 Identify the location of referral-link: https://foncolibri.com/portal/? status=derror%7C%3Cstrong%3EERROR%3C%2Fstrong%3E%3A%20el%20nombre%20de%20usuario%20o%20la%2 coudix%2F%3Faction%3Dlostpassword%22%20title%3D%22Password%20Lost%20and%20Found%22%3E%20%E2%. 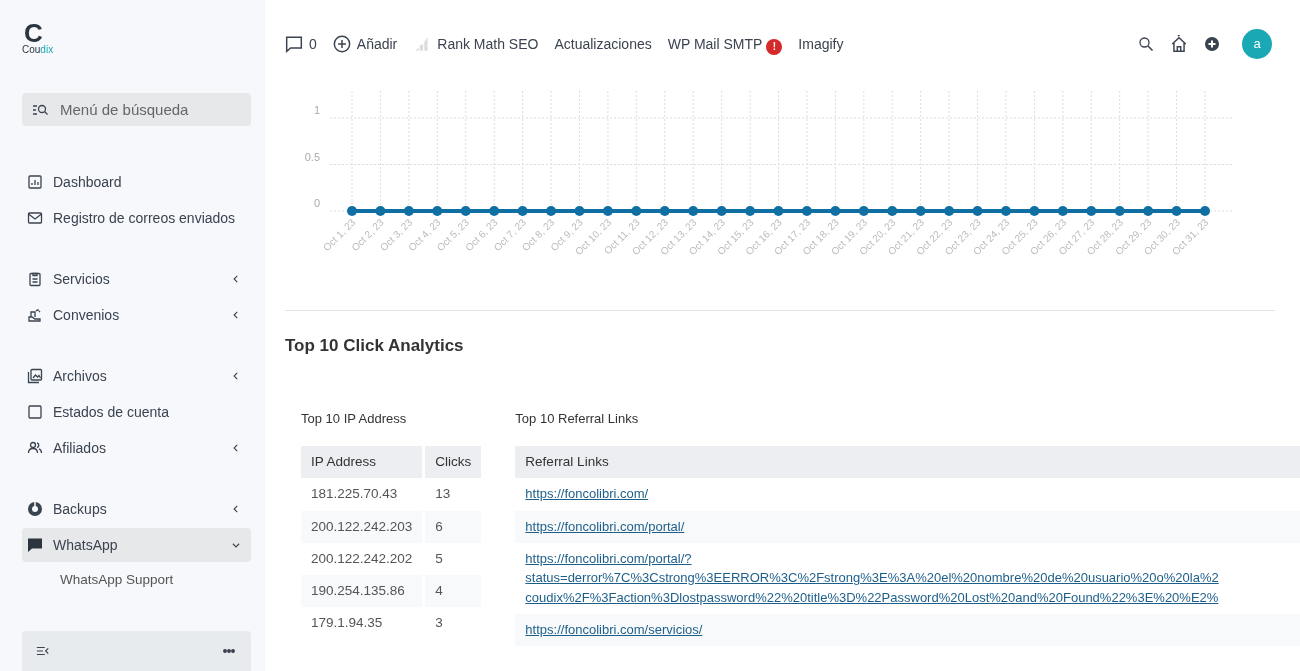
(872, 578).